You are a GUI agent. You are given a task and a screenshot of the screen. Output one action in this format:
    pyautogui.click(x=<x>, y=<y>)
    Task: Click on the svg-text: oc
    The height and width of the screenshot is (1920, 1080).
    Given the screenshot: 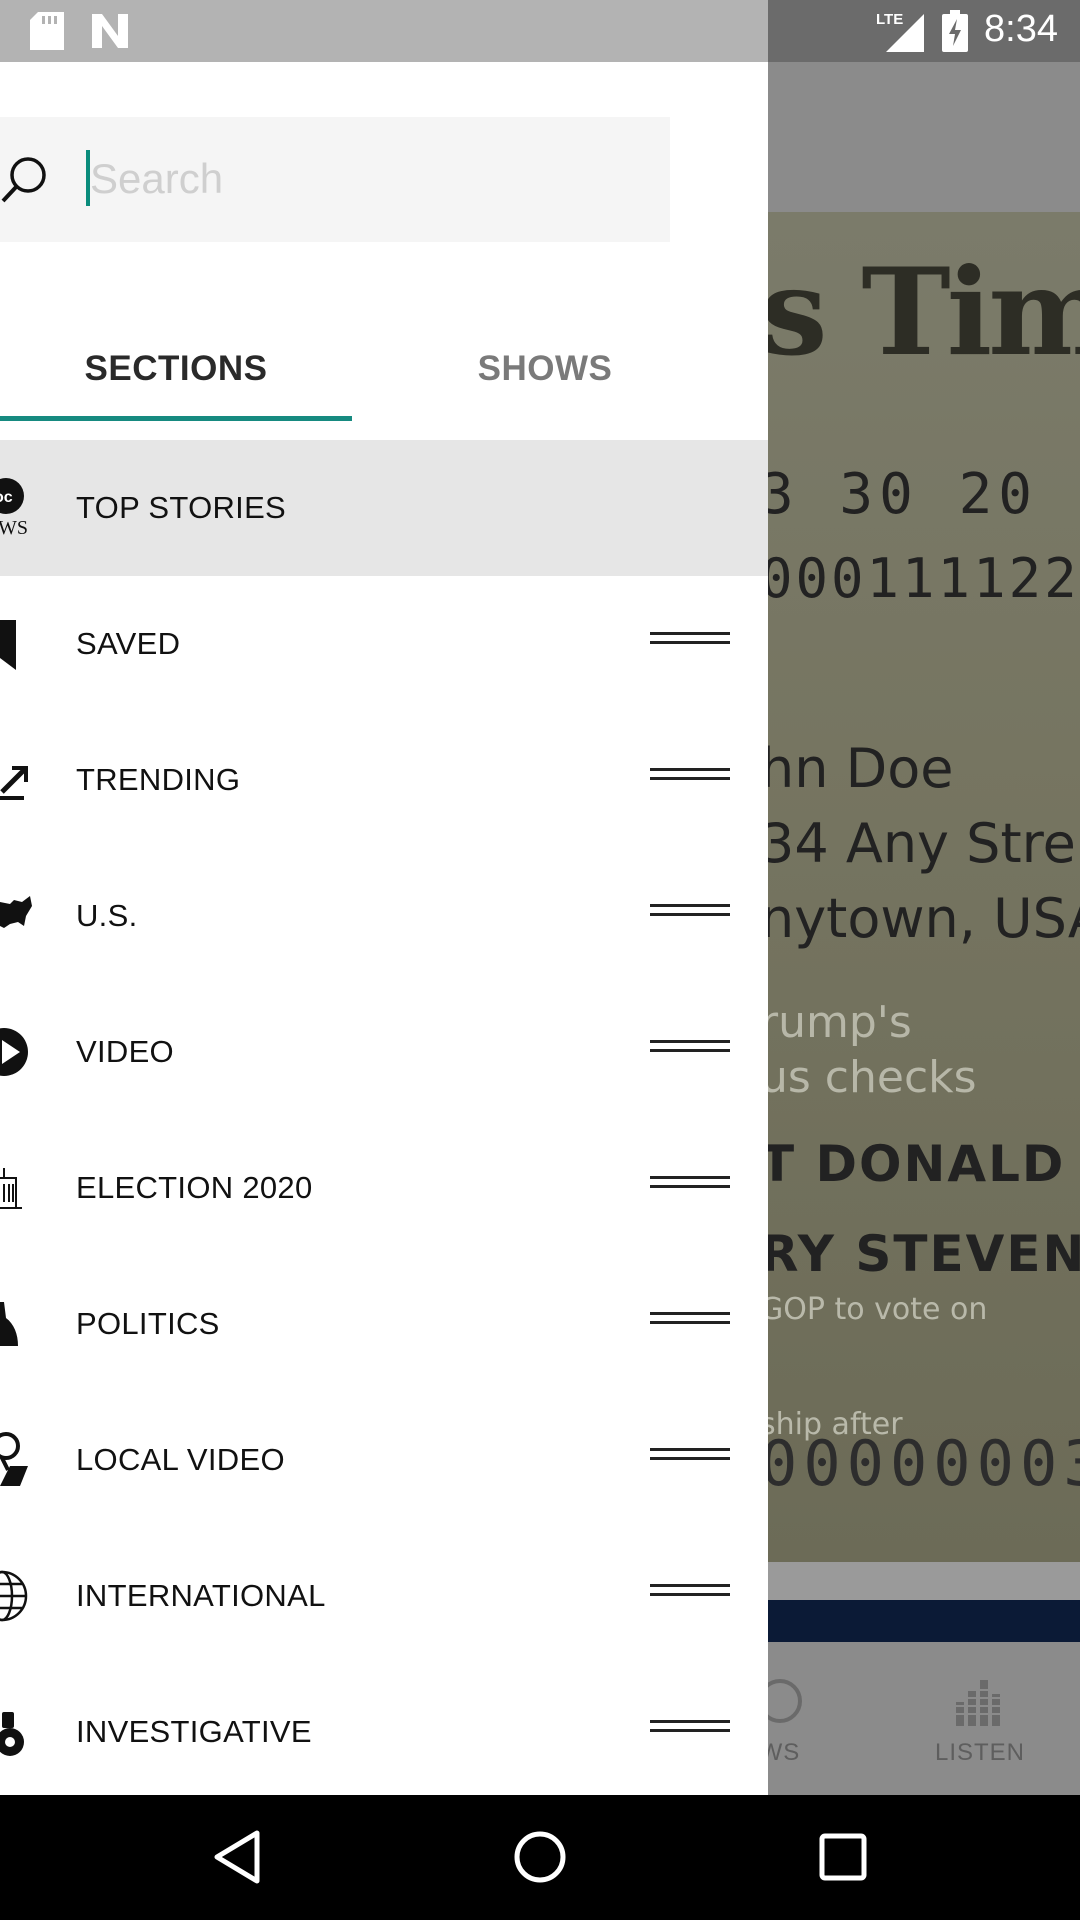 What is the action you would take?
    pyautogui.click(x=6, y=497)
    